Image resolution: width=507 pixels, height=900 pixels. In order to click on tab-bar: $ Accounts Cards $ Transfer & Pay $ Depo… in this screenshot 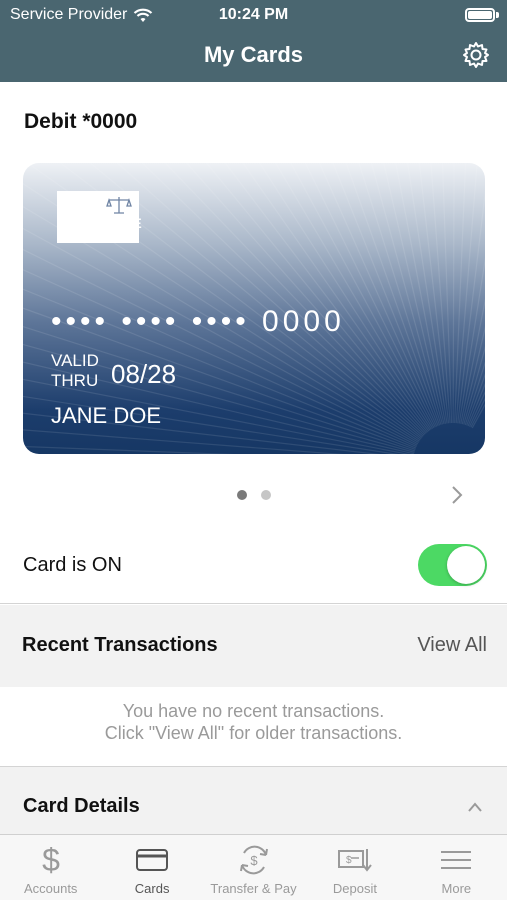, I will do `click(253, 867)`.